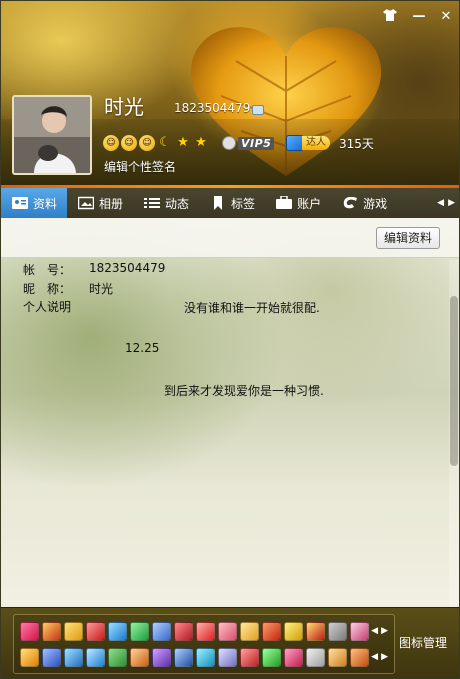 This screenshot has width=460, height=679. What do you see at coordinates (95, 657) in the screenshot?
I see `blue-circle-service-icon` at bounding box center [95, 657].